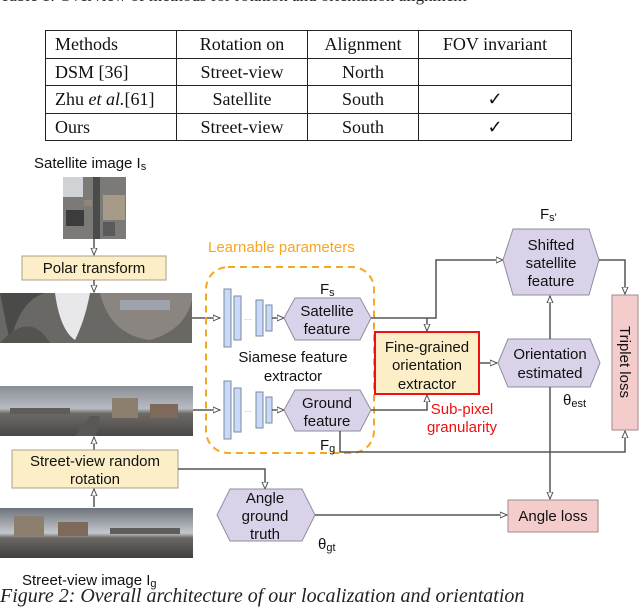 The height and width of the screenshot is (609, 640). Describe the element at coordinates (552, 516) in the screenshot. I see `angle-loss-label: Angle loss` at that location.